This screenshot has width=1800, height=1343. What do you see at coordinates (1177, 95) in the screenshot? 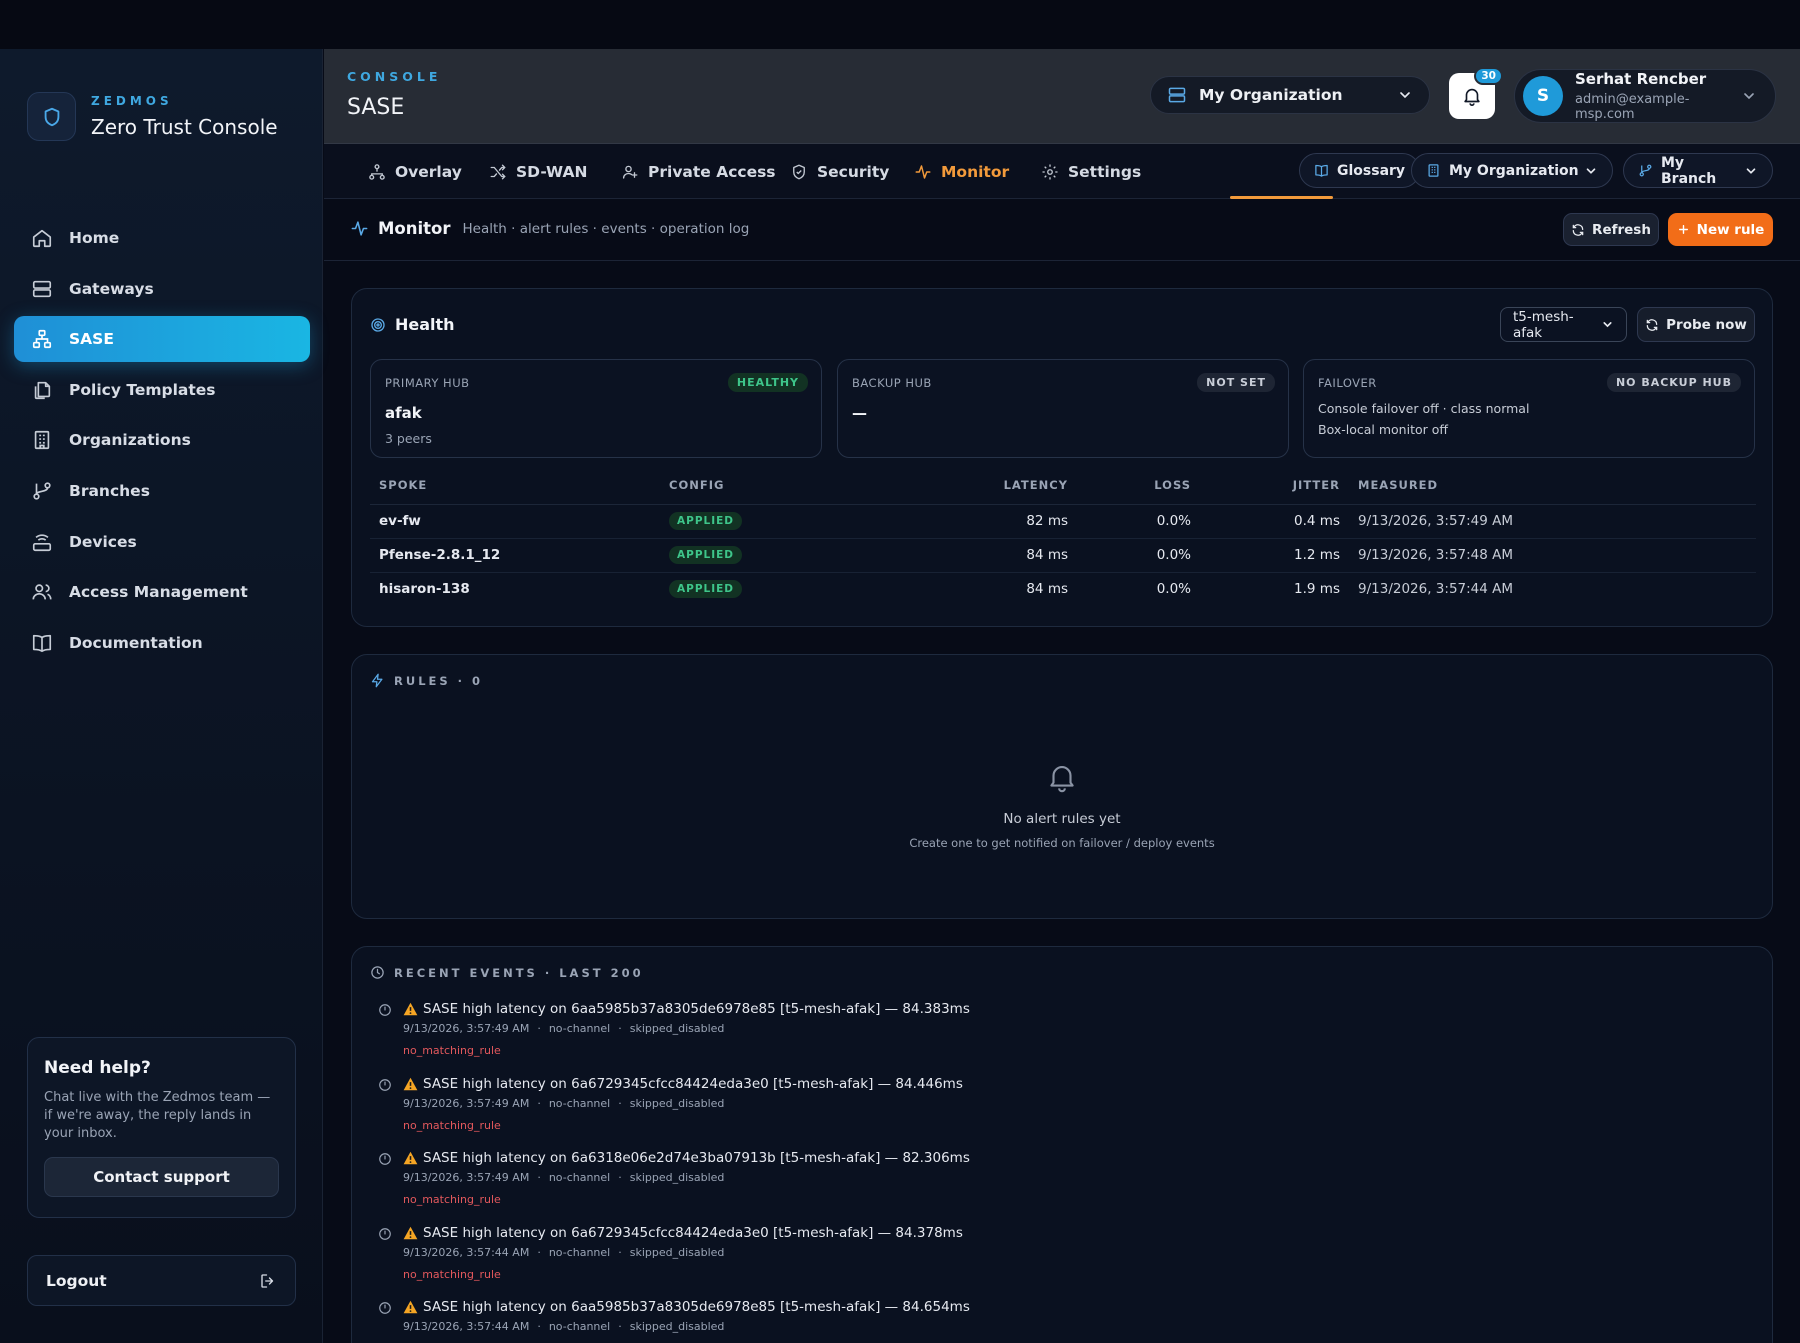
I see `server-icon` at bounding box center [1177, 95].